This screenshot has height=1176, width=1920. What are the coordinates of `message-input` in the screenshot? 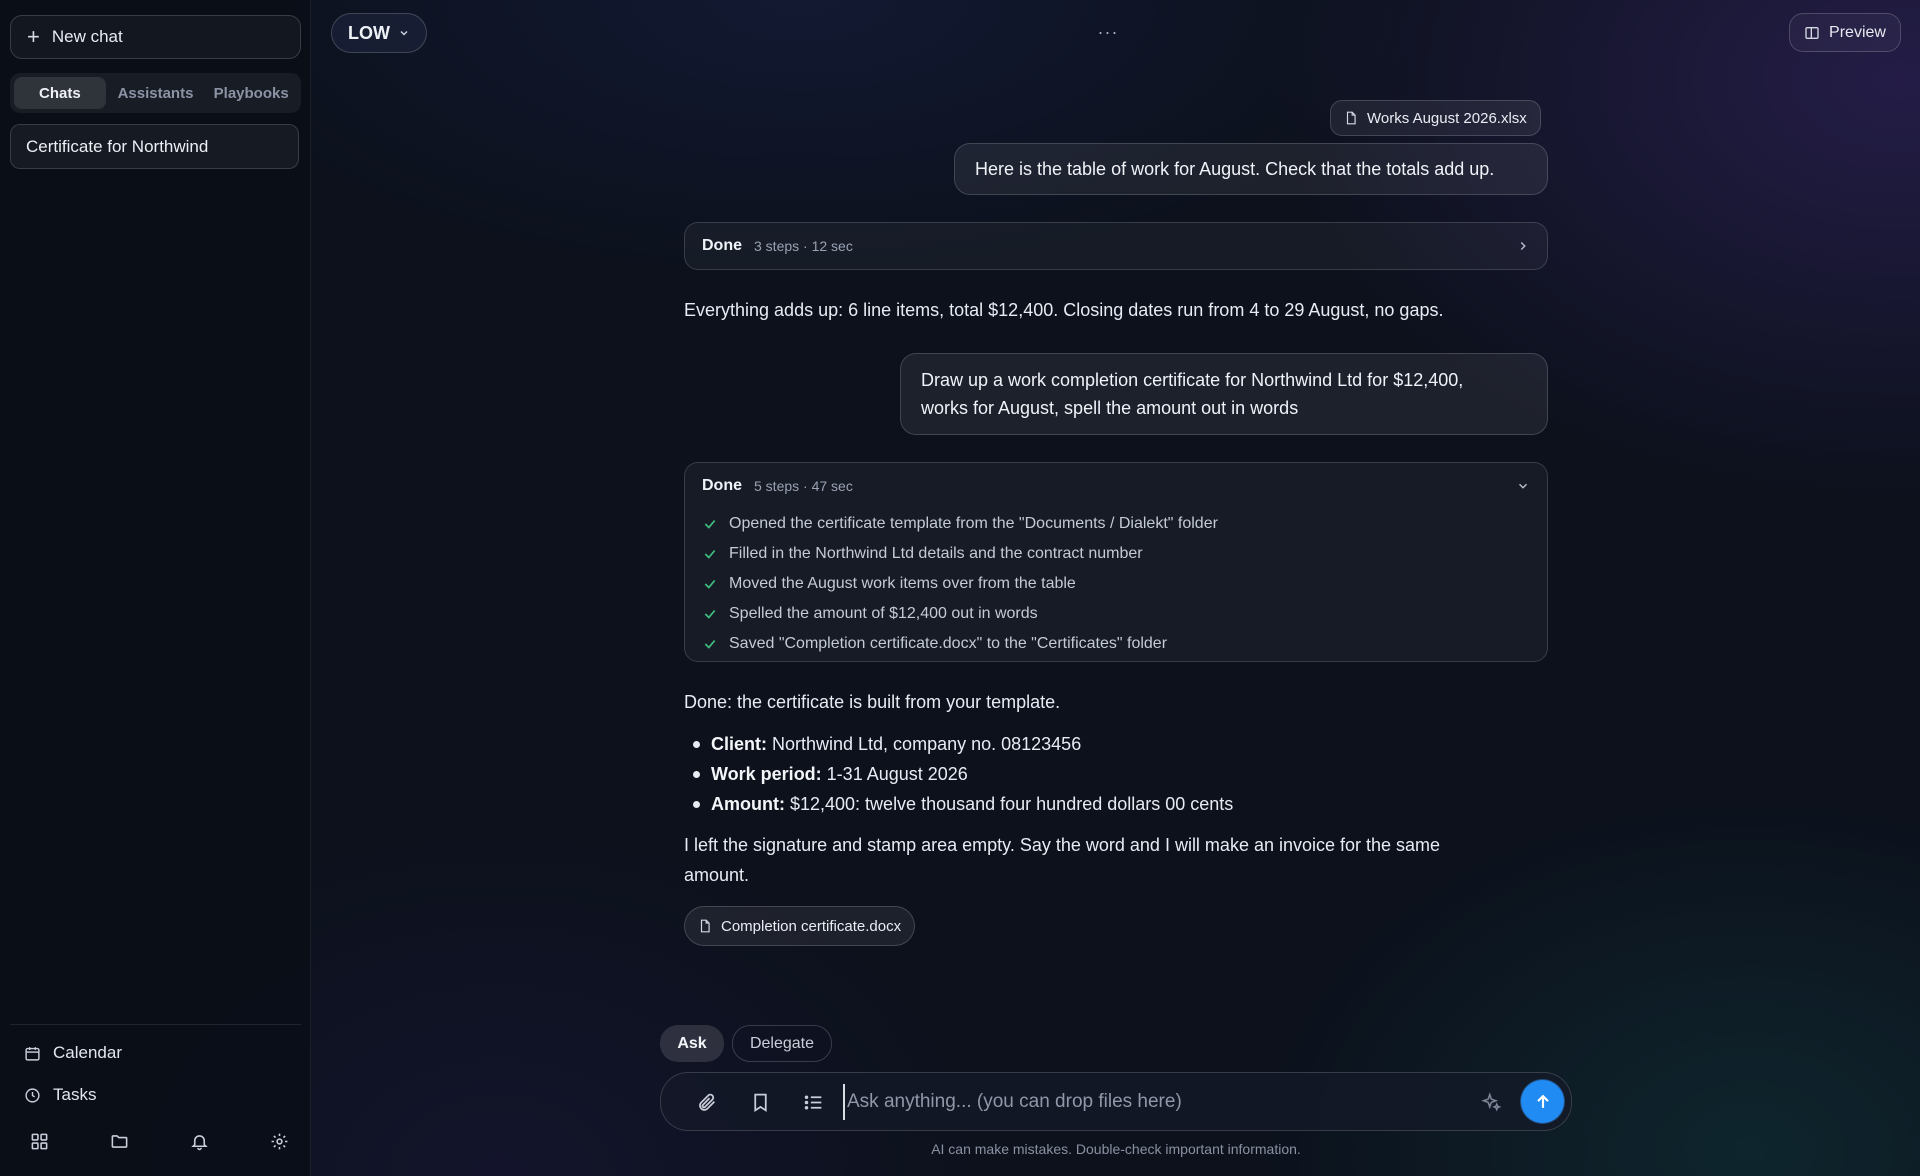 It's located at (1153, 1102).